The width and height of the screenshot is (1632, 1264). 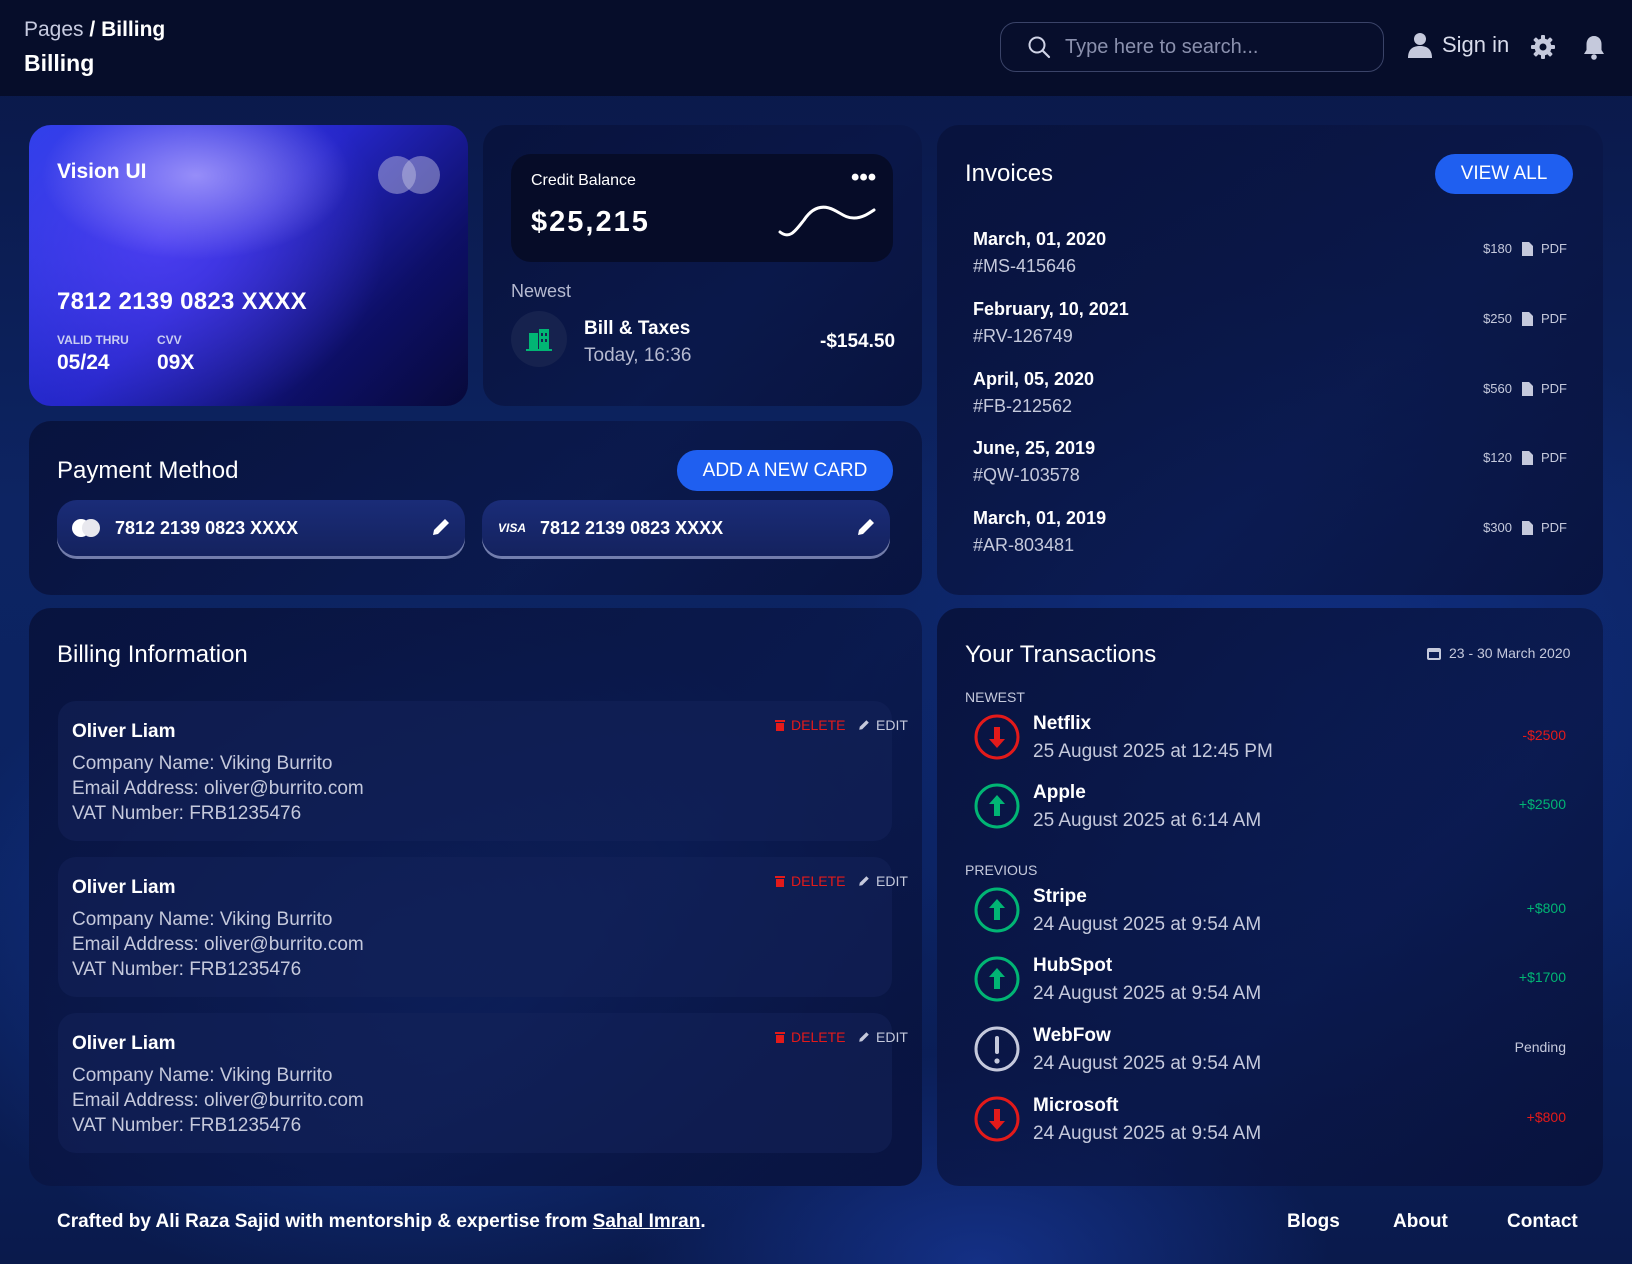 I want to click on building-icon, so click(x=539, y=339).